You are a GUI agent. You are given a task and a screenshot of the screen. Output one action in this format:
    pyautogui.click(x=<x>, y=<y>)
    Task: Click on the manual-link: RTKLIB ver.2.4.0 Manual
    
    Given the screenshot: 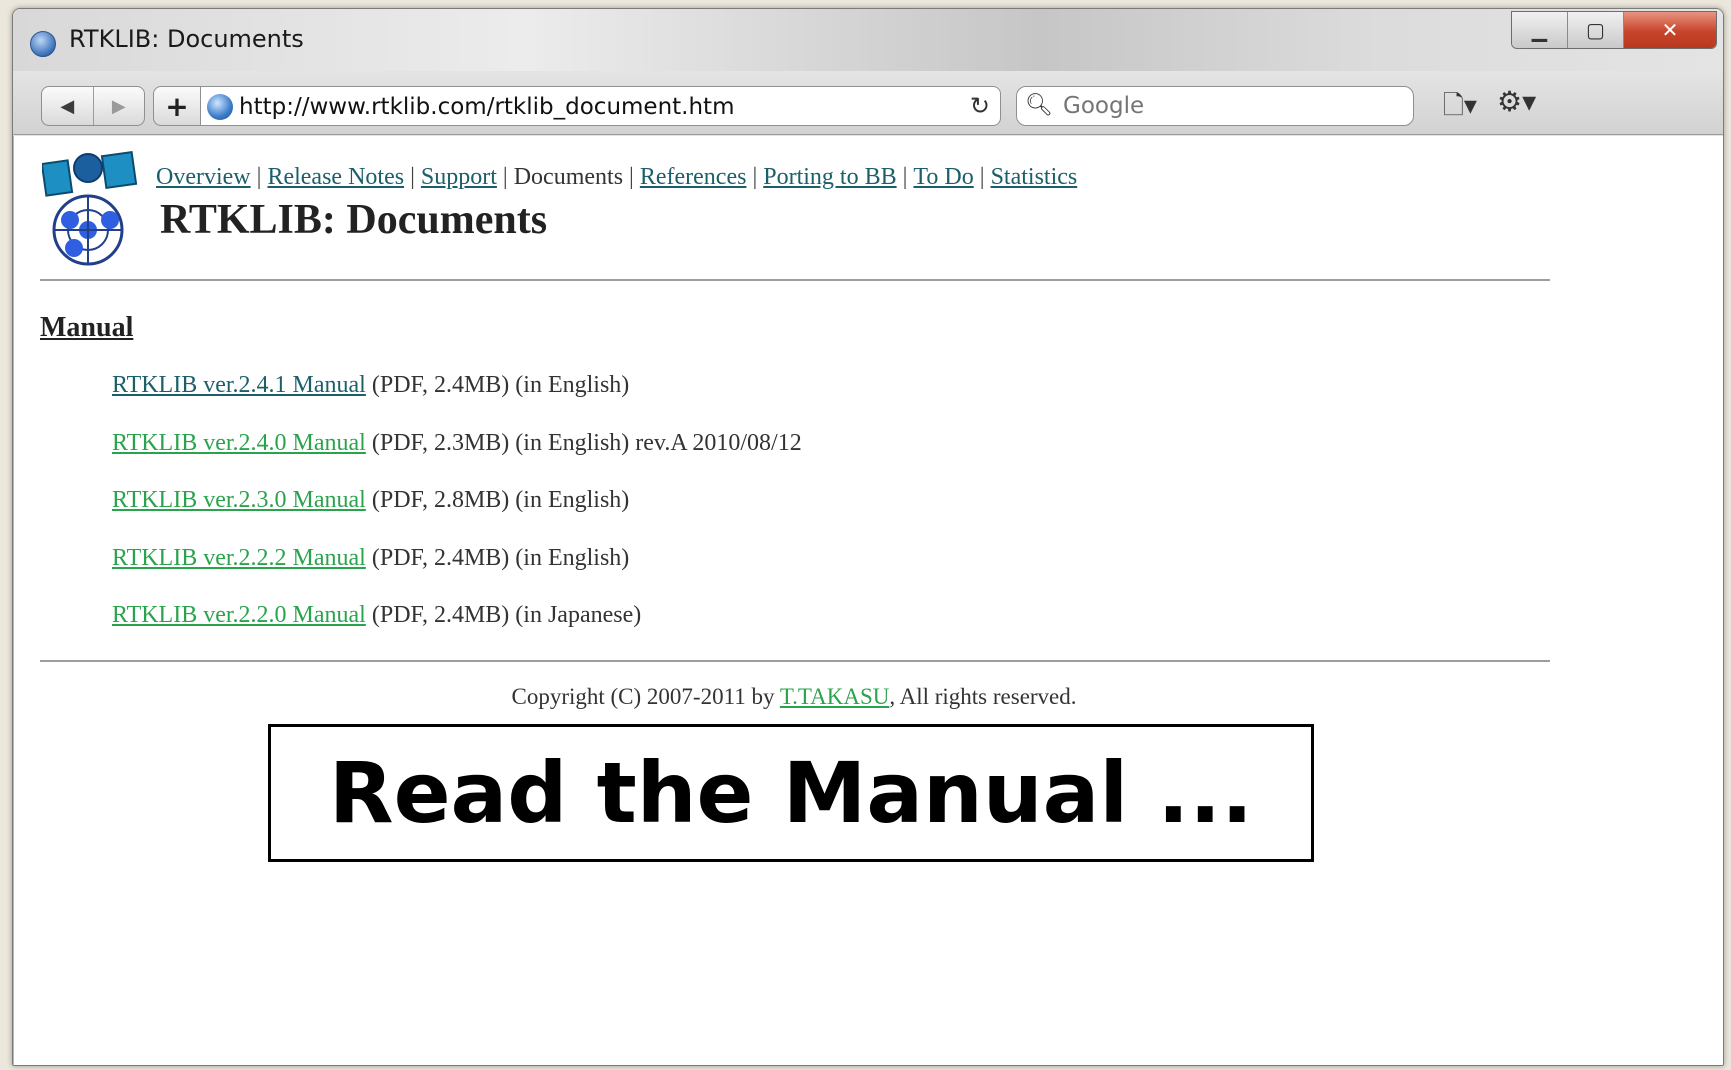 What is the action you would take?
    pyautogui.click(x=239, y=443)
    